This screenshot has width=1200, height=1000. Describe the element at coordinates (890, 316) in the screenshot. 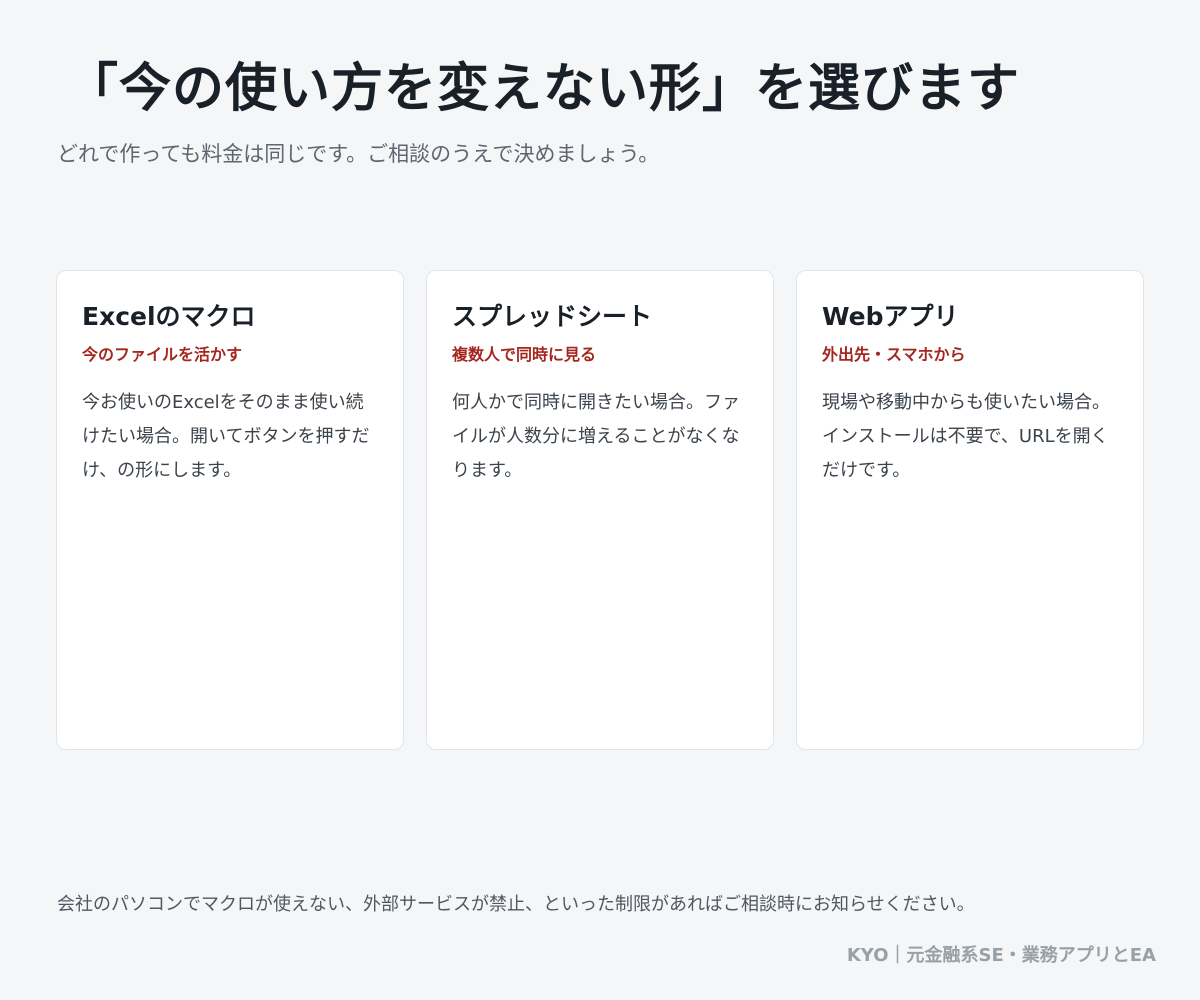

I see `card-title: Webアプリ` at that location.